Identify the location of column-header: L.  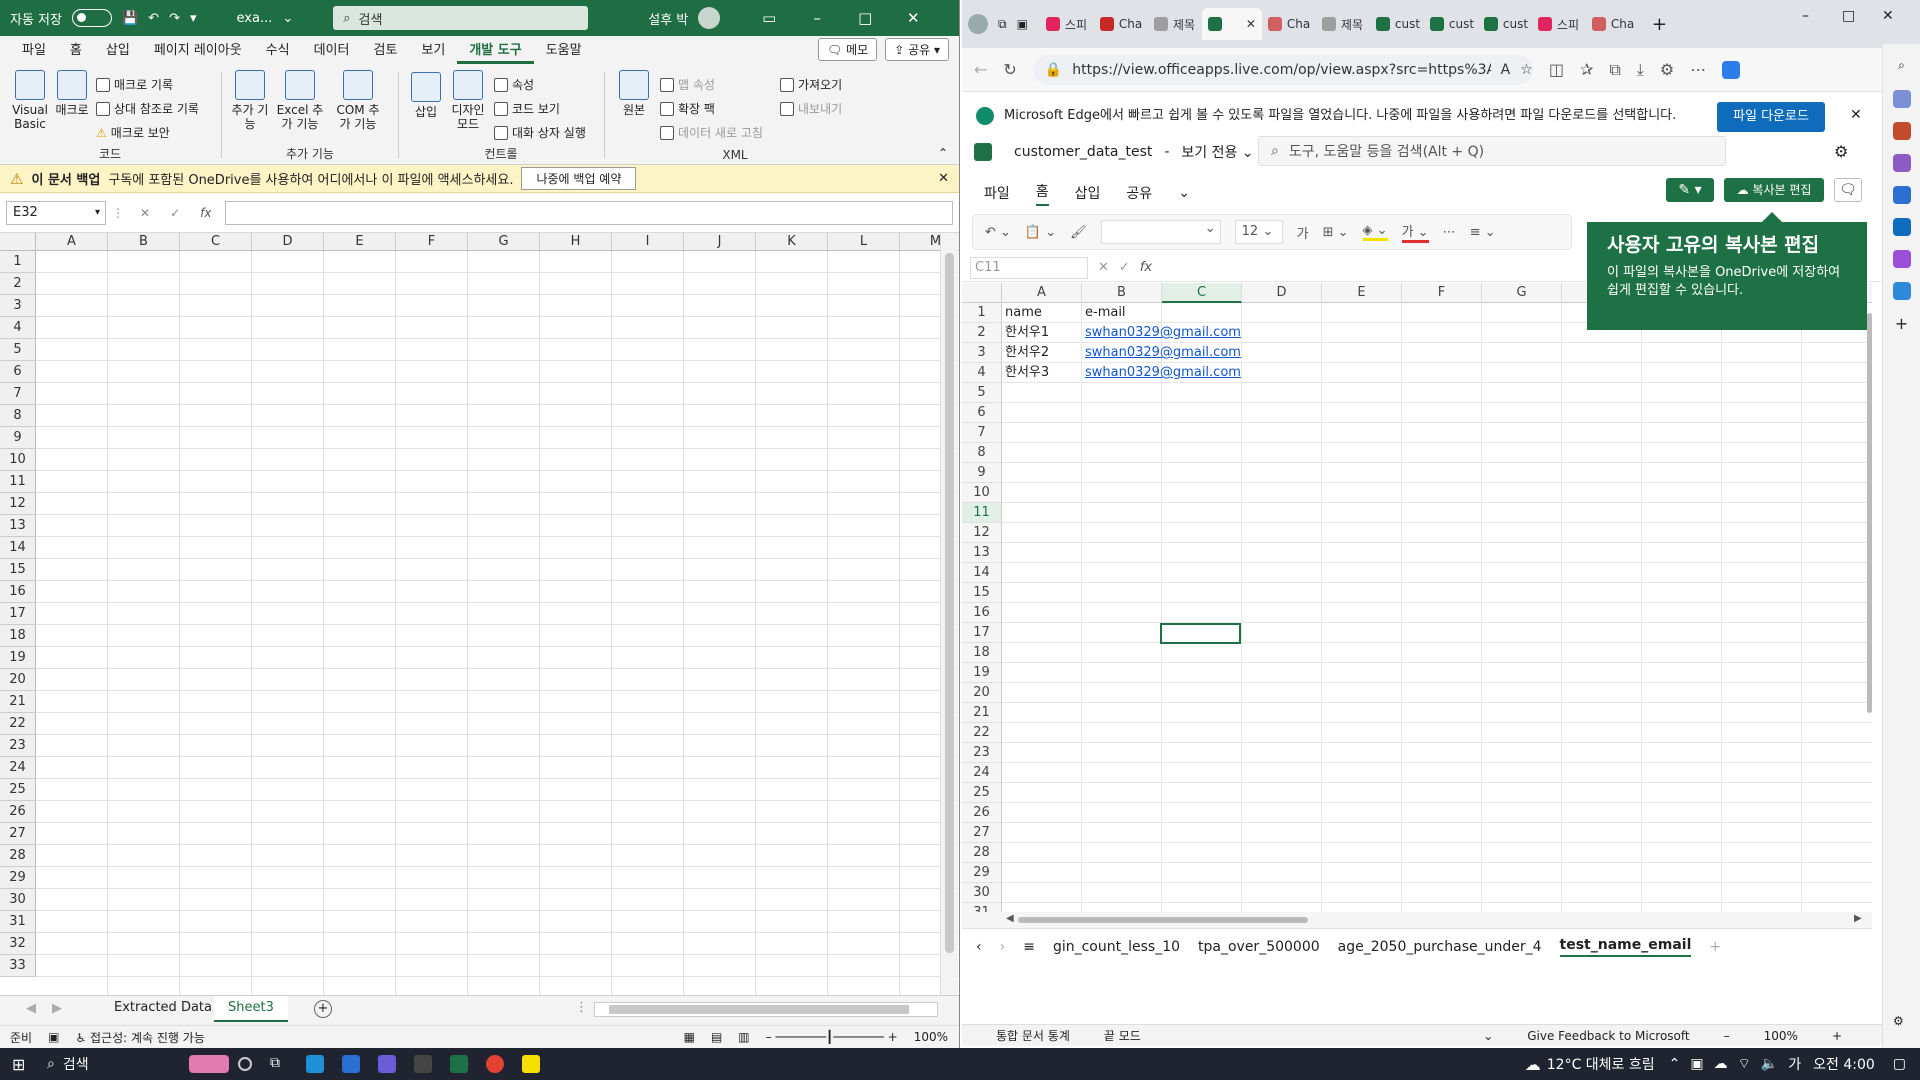
(864, 242).